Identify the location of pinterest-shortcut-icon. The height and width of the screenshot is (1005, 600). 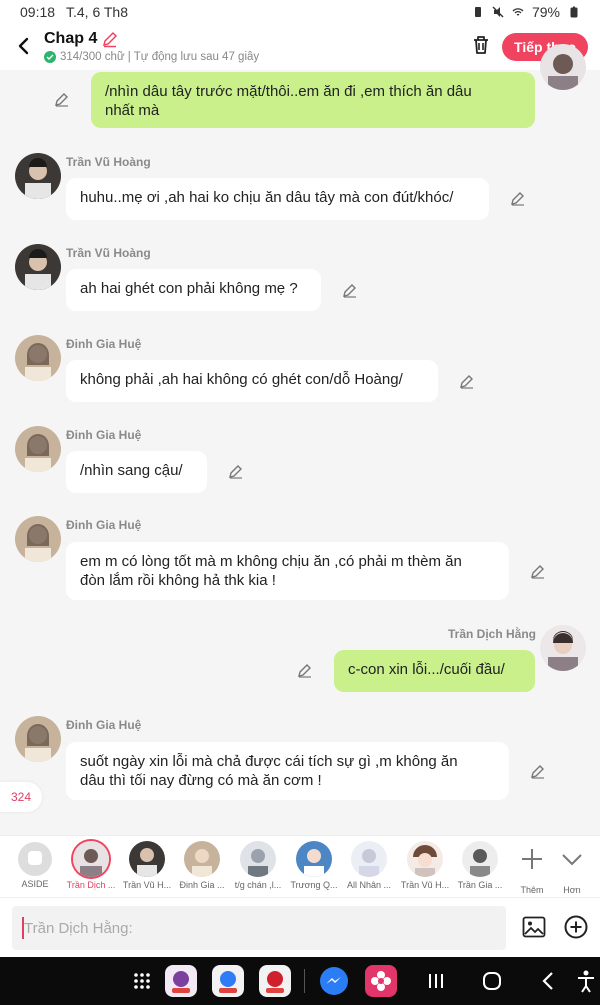
(275, 981).